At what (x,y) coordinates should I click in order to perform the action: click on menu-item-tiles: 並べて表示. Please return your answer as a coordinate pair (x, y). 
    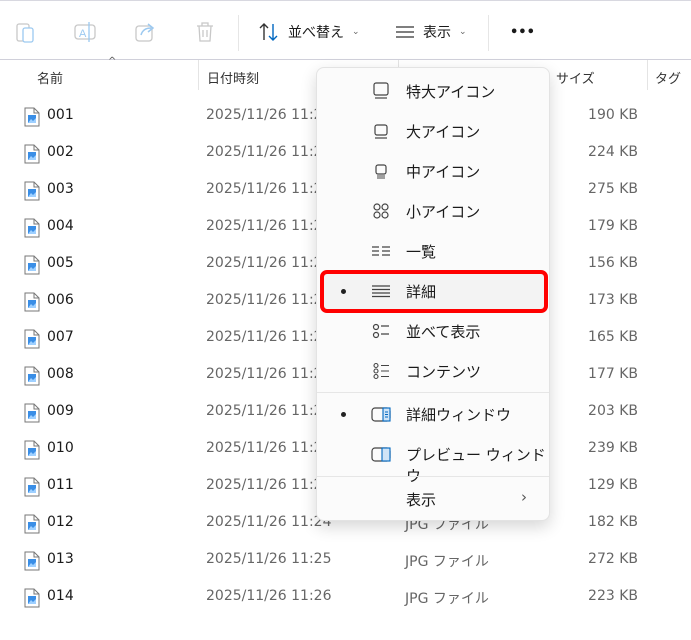
    Looking at the image, I should click on (434, 331).